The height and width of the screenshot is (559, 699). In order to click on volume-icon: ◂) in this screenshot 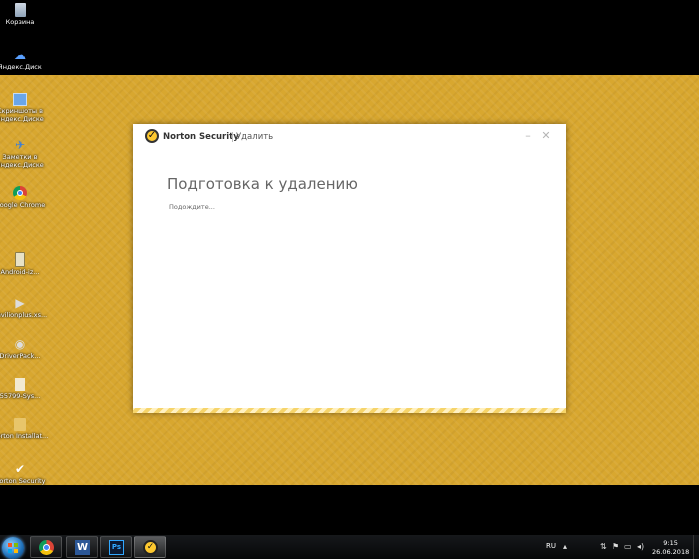, I will do `click(640, 547)`.